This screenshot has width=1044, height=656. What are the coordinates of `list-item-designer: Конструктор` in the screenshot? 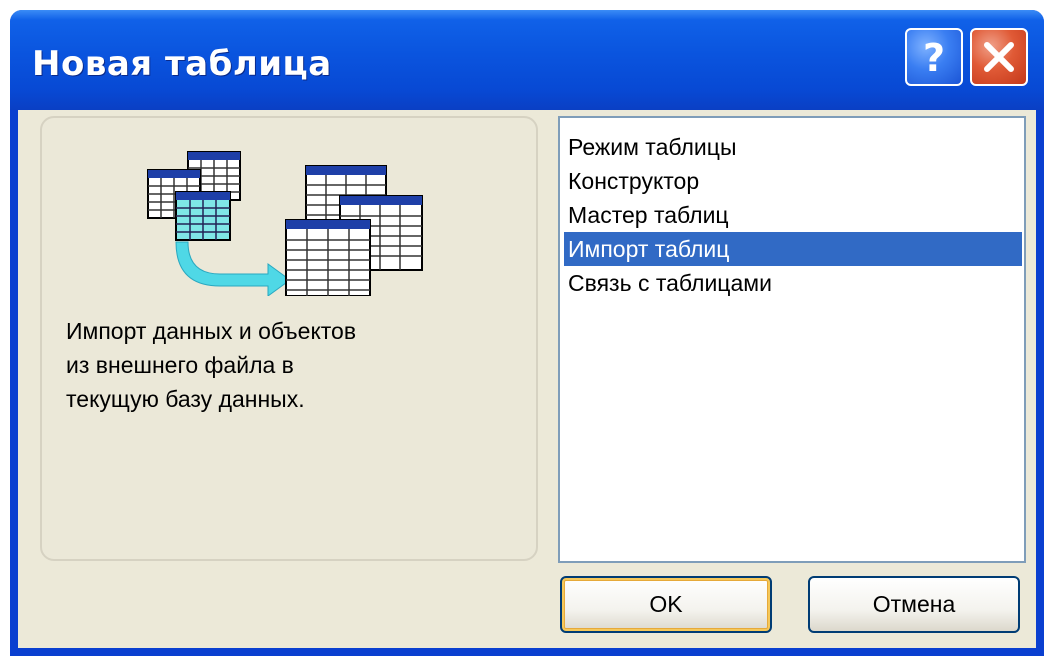 It's located at (793, 181).